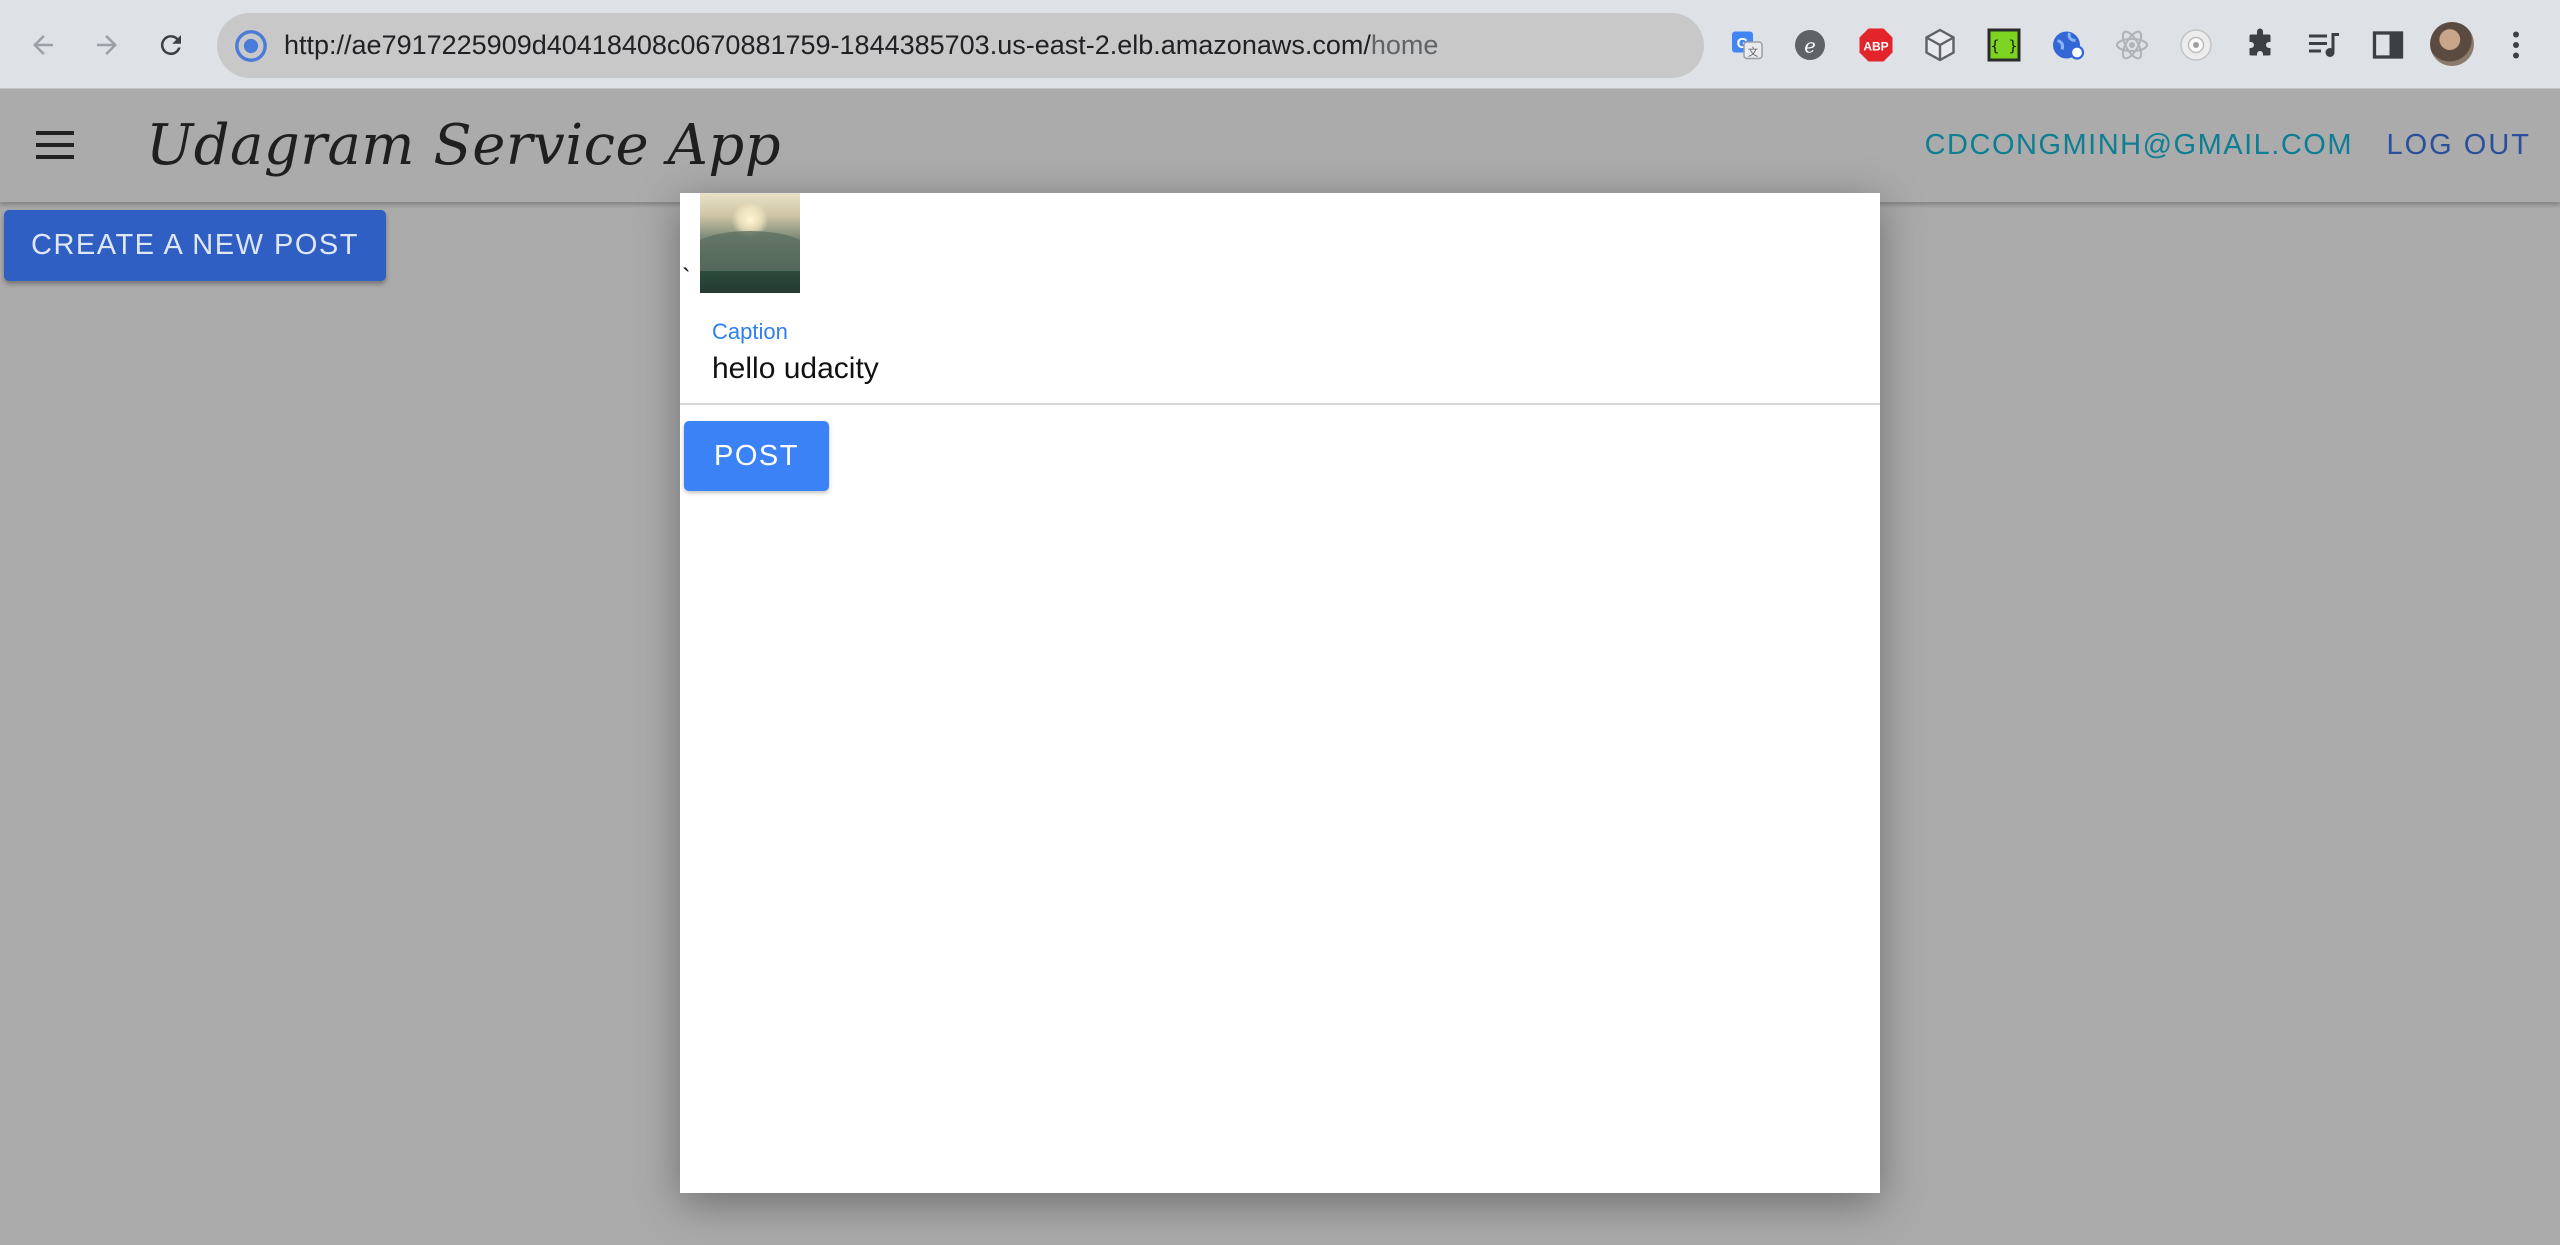 The width and height of the screenshot is (2560, 1245). What do you see at coordinates (2452, 44) in the screenshot?
I see `avatar` at bounding box center [2452, 44].